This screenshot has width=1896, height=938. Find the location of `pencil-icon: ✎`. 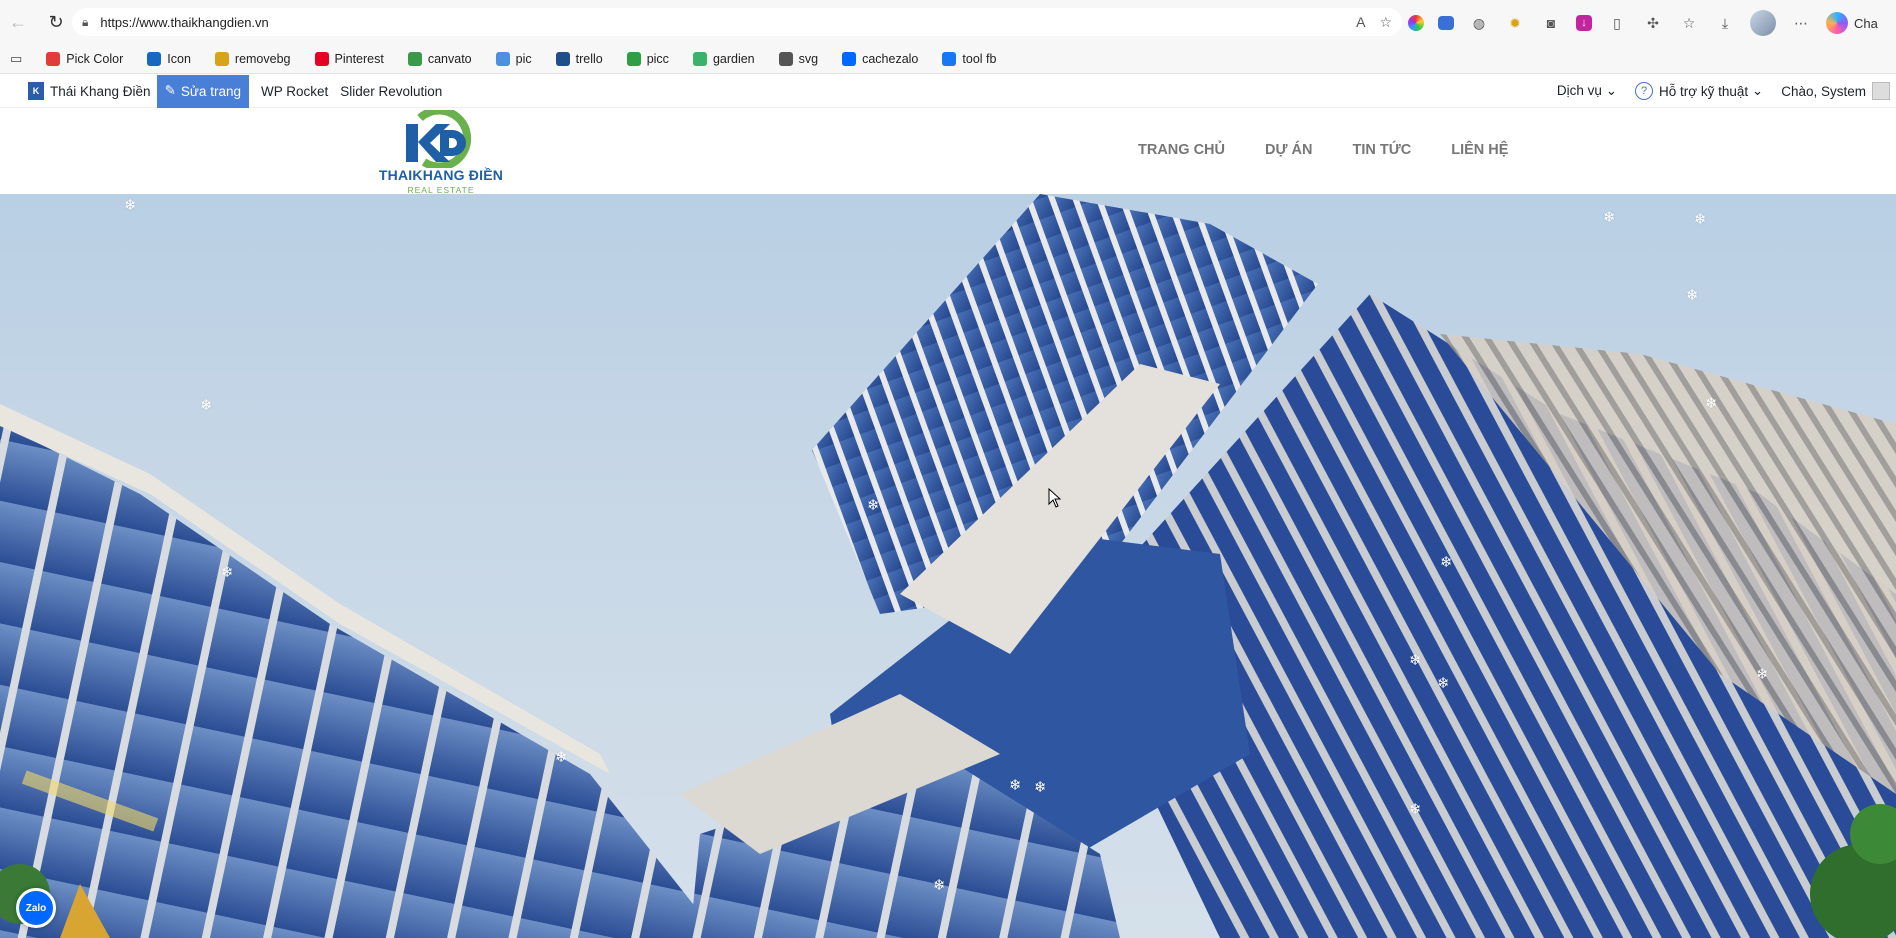

pencil-icon: ✎ is located at coordinates (170, 90).